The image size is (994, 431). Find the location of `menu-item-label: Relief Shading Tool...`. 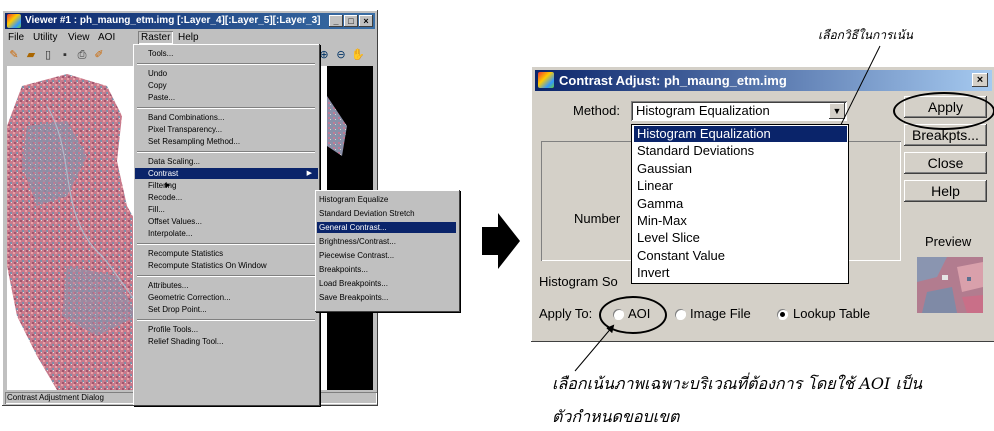

menu-item-label: Relief Shading Tool... is located at coordinates (186, 341).